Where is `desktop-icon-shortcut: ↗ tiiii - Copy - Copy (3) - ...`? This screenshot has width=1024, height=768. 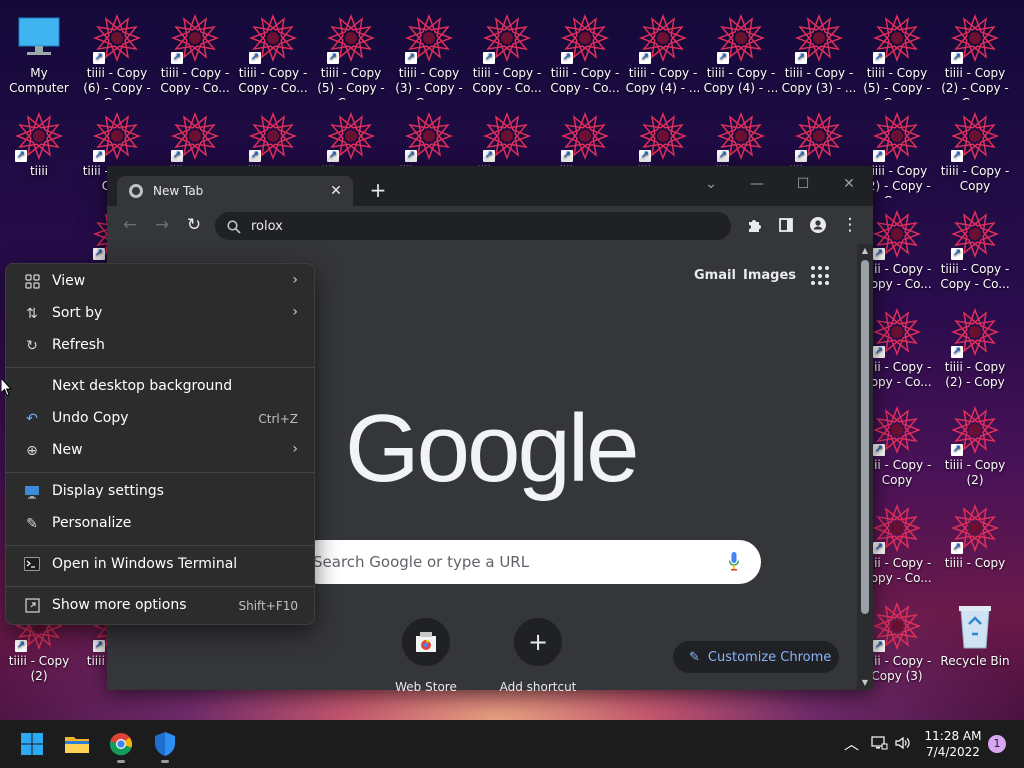 desktop-icon-shortcut: ↗ tiiii - Copy - Copy (3) - ... is located at coordinates (819, 54).